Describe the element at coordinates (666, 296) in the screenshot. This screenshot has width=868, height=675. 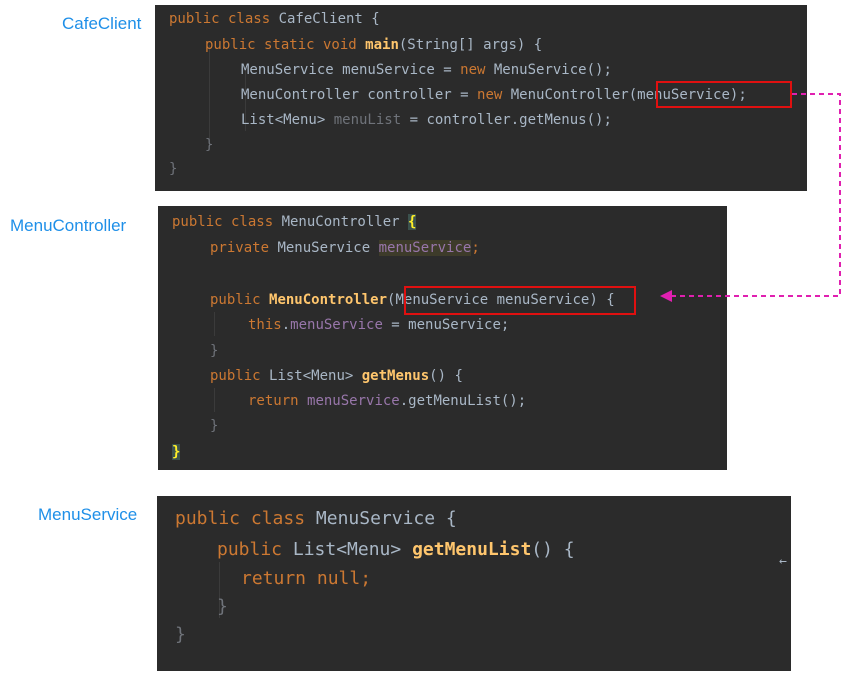
I see `connector-arrowhead-icon` at that location.